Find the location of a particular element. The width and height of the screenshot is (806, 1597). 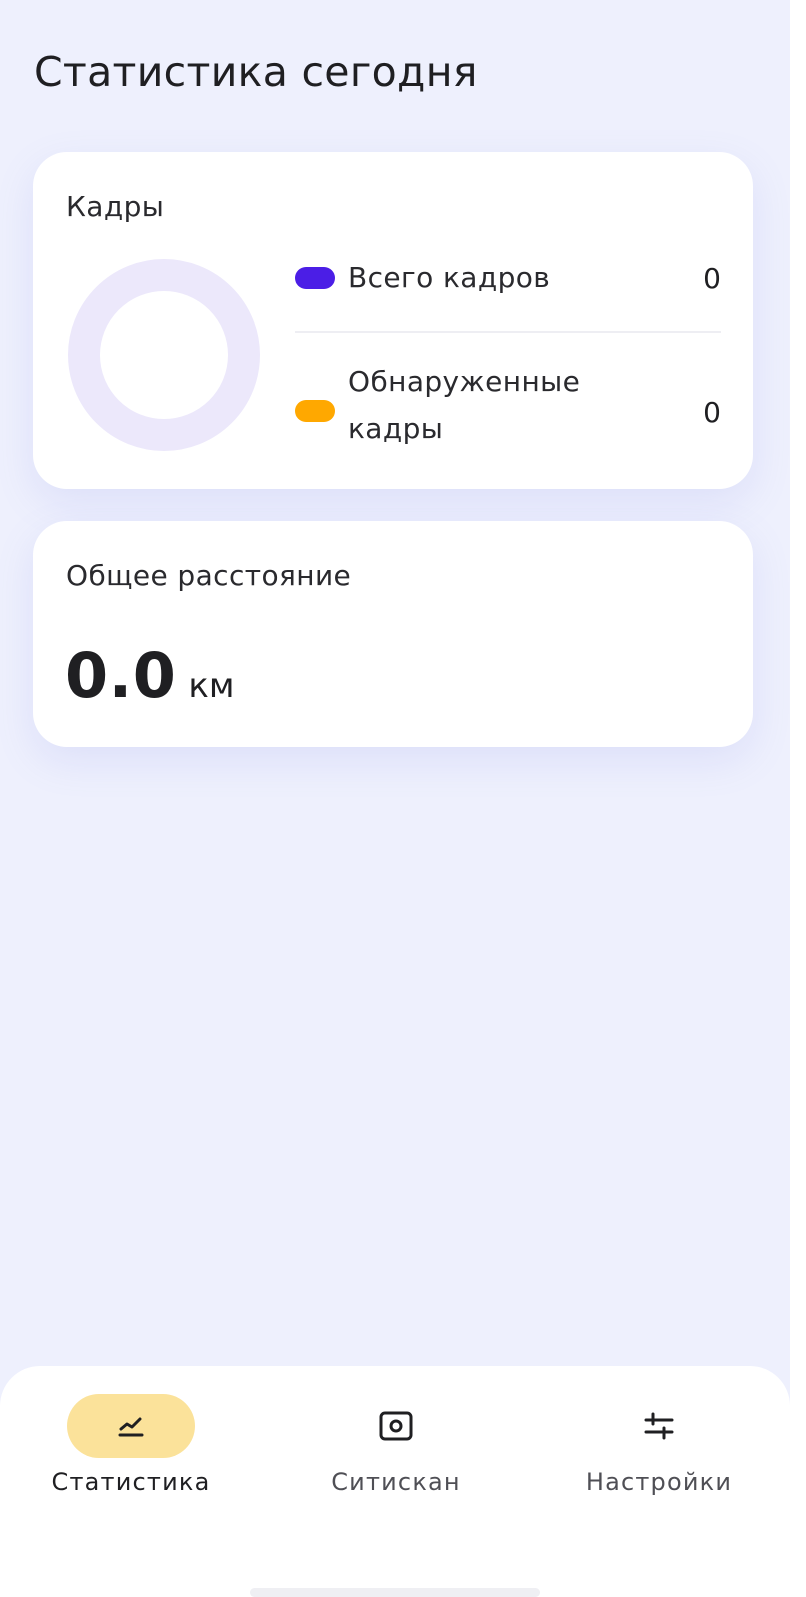

legend-item-detected-frames: Обнаруженные кадры 0 is located at coordinates (508, 410).